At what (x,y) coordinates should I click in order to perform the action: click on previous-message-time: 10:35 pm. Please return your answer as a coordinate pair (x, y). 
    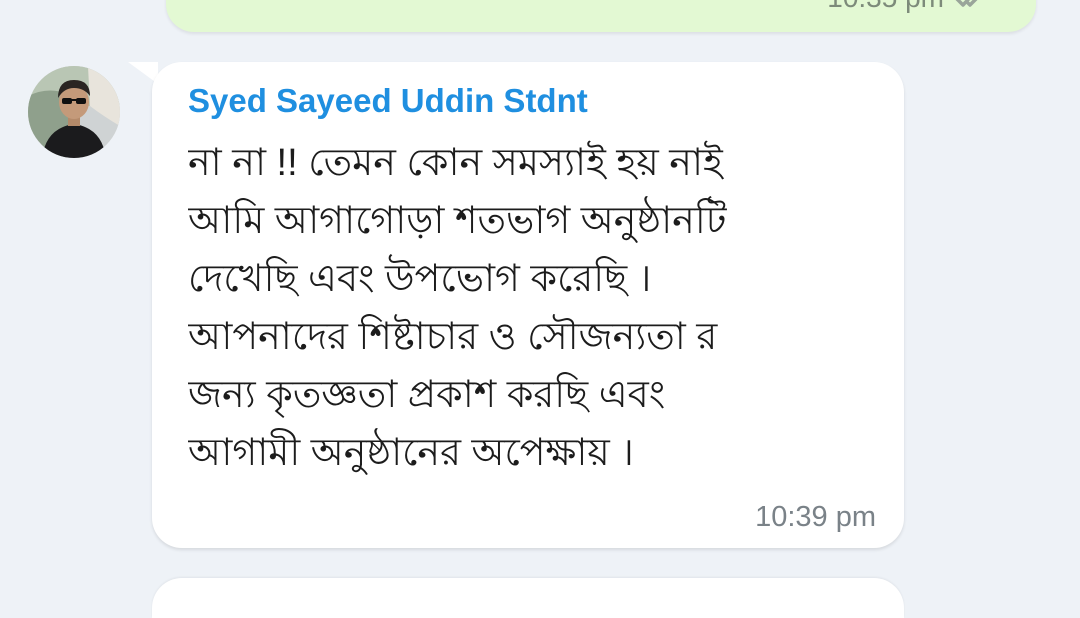
    Looking at the image, I should click on (885, 7).